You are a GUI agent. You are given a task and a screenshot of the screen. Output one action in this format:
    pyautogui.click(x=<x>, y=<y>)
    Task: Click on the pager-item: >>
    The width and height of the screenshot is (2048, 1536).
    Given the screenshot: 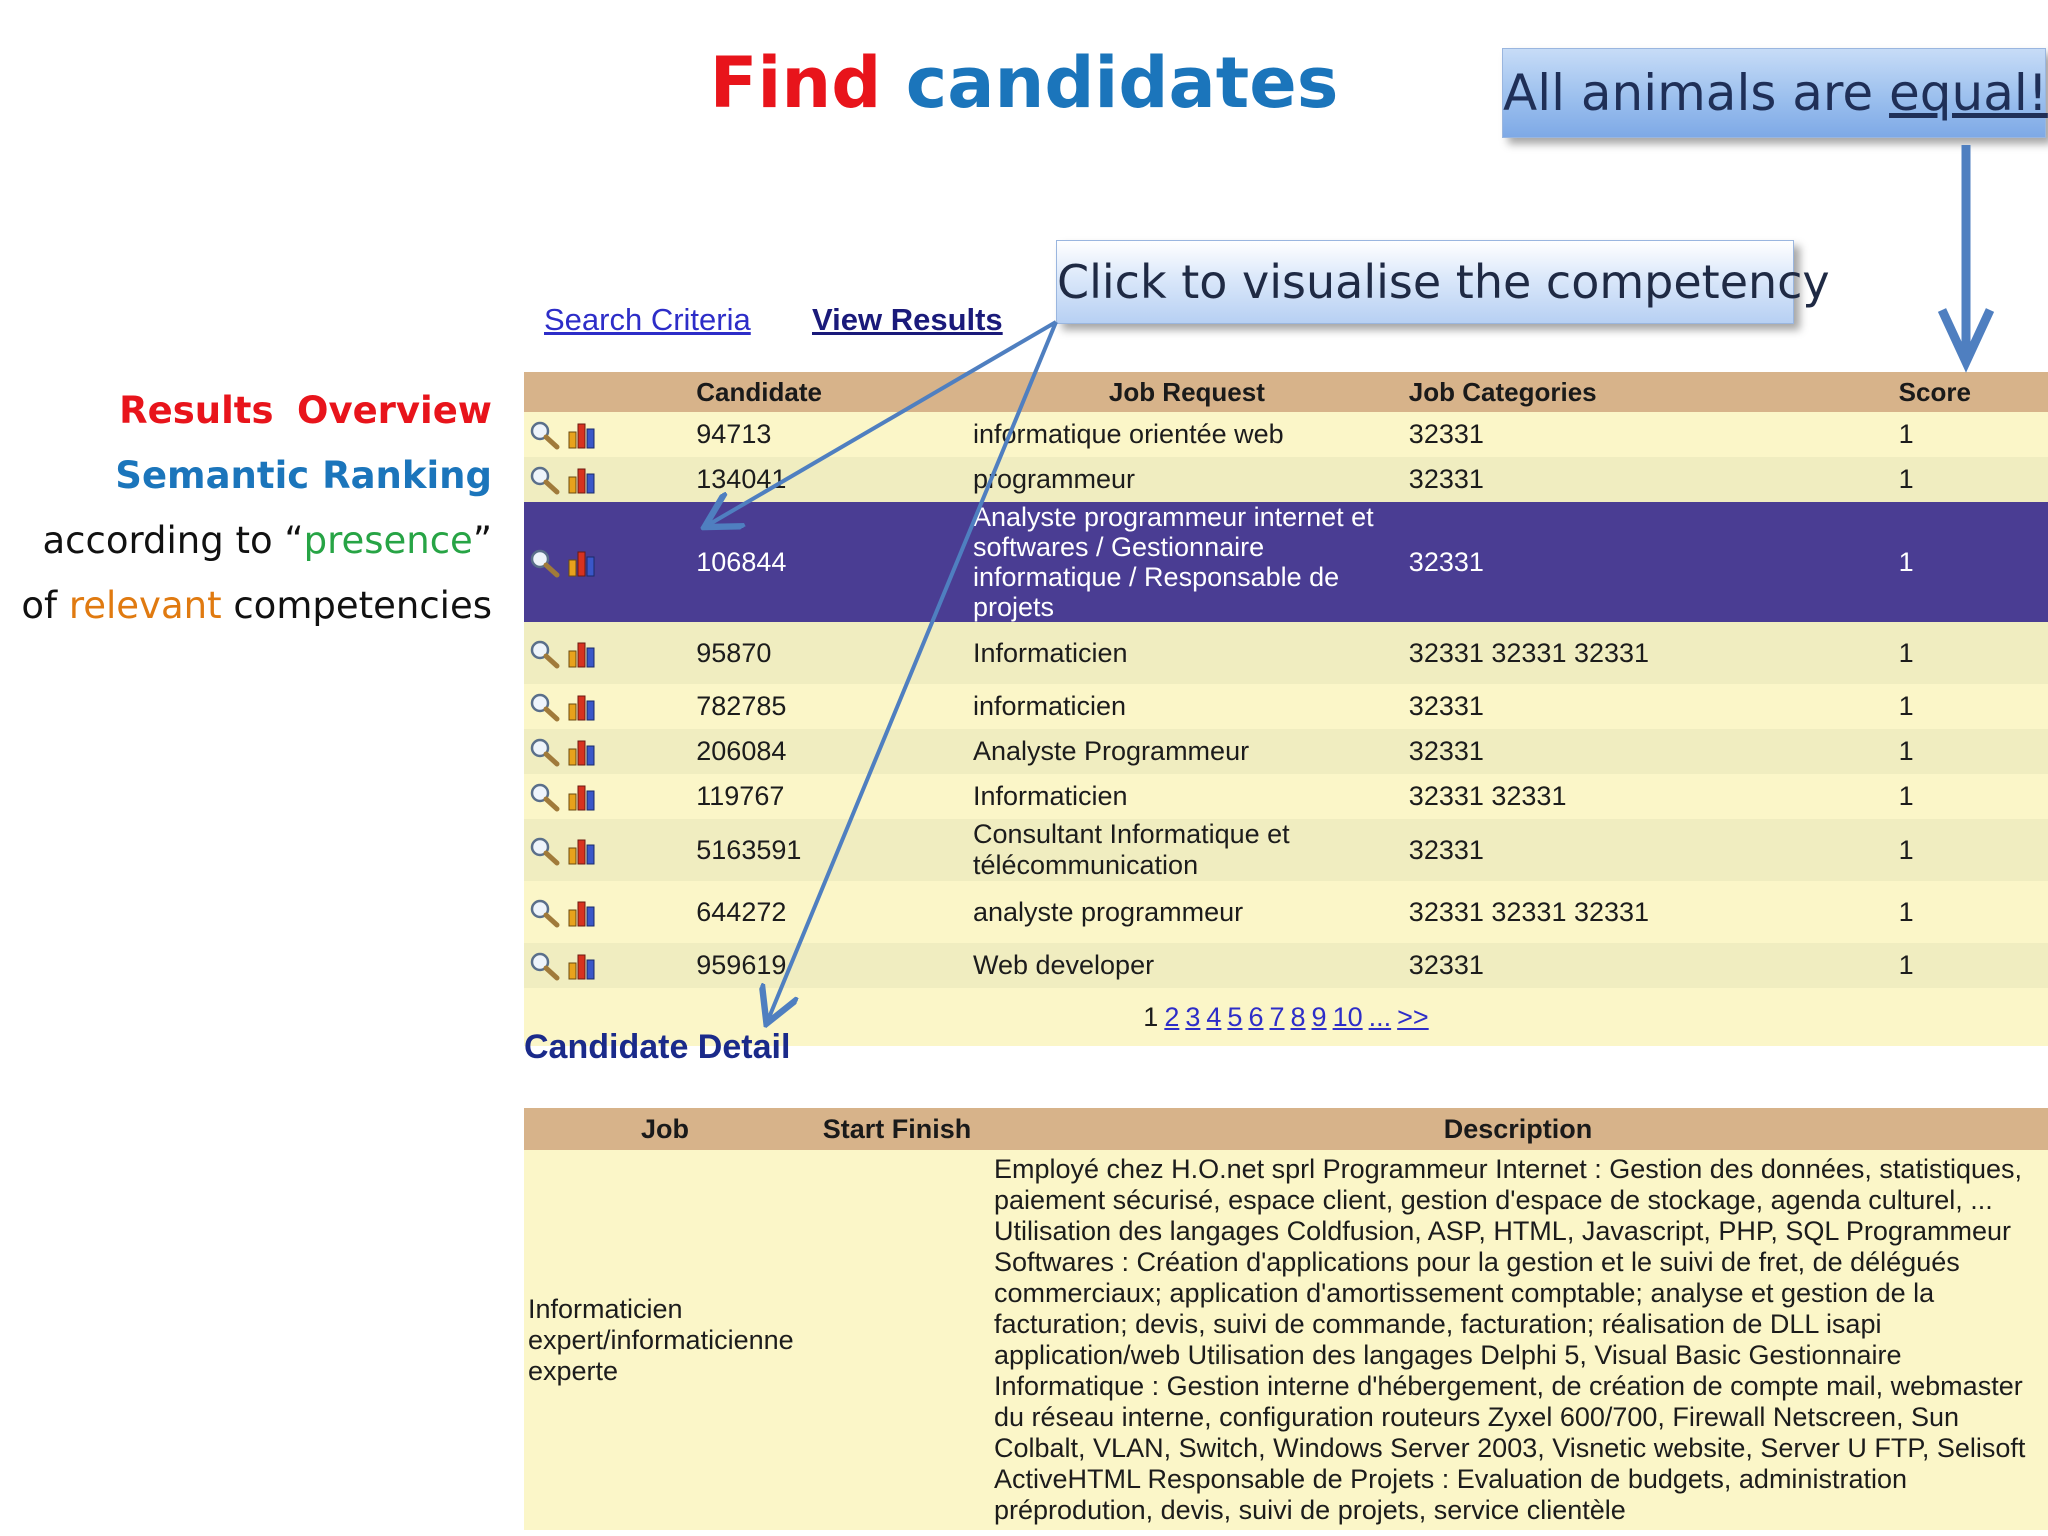 What is the action you would take?
    pyautogui.click(x=1413, y=1017)
    